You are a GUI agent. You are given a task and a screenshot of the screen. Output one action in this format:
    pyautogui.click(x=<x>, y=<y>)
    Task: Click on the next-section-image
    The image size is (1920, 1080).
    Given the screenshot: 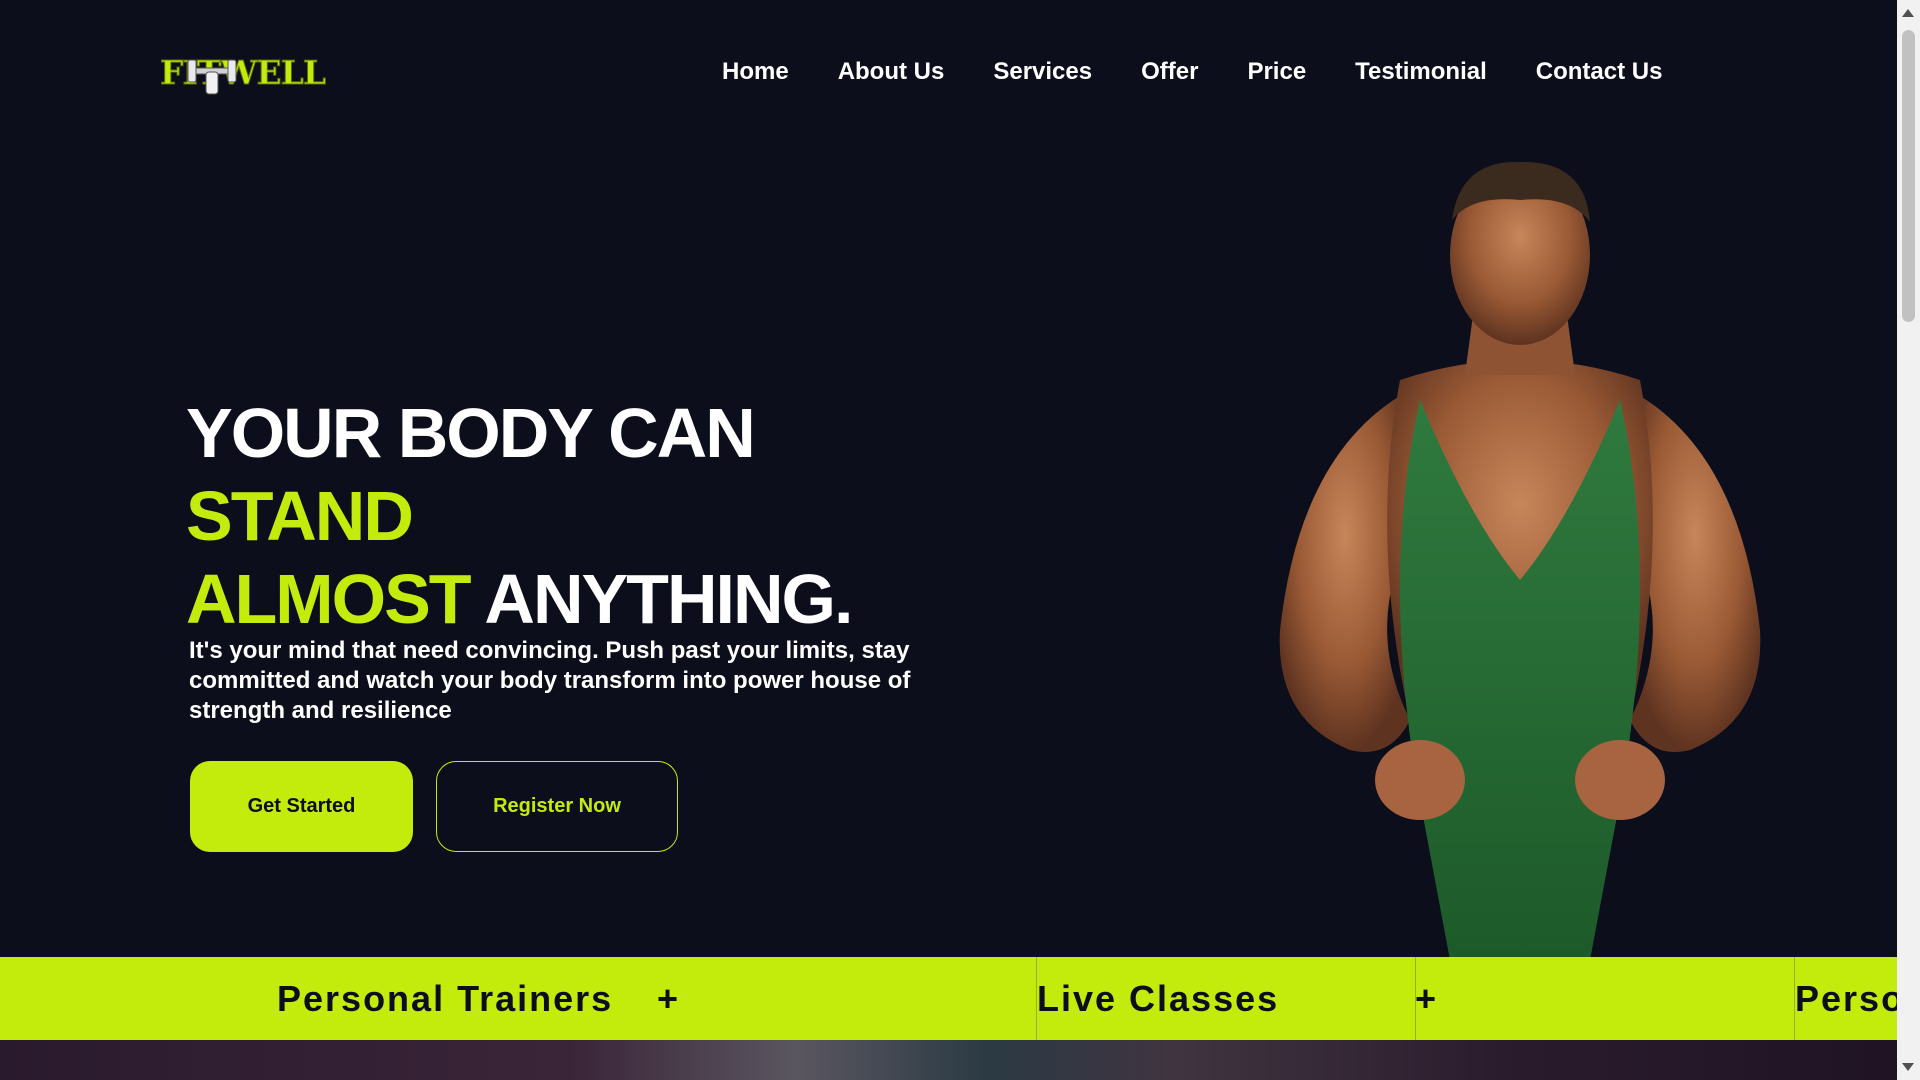 What is the action you would take?
    pyautogui.click(x=948, y=1060)
    